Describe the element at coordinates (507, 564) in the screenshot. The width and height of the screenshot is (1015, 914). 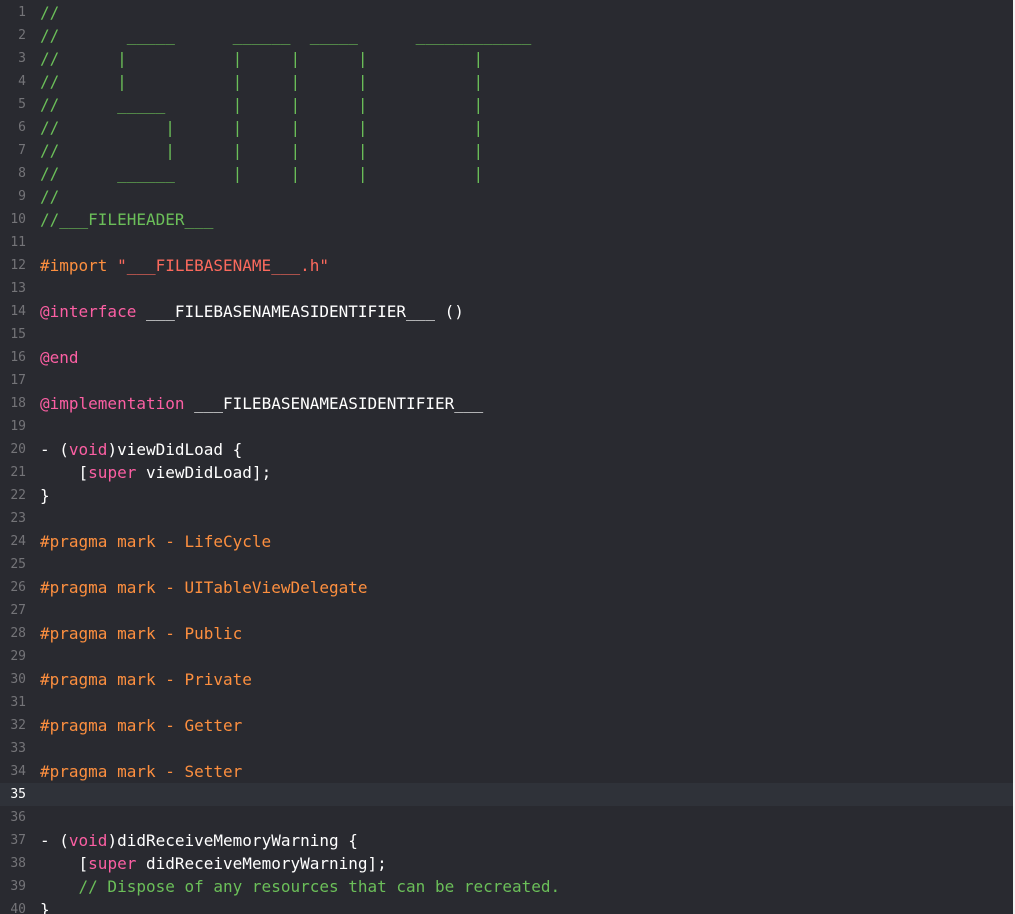
I see `code-line: 25` at that location.